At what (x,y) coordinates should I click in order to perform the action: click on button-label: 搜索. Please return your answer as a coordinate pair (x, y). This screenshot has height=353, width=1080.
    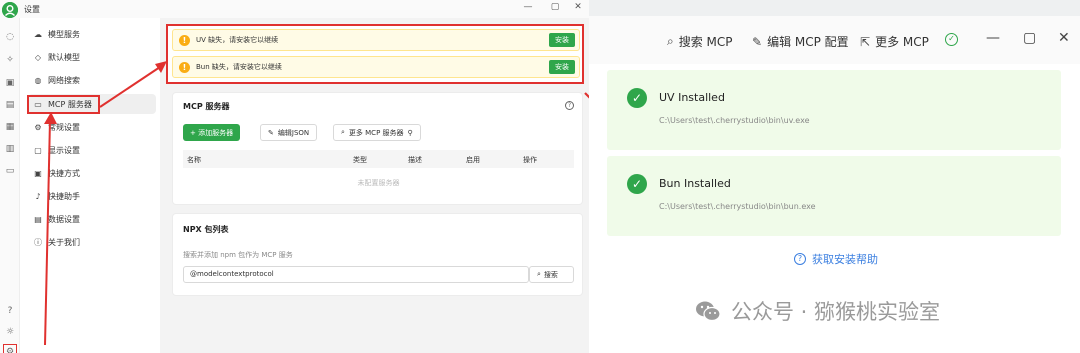
    Looking at the image, I should click on (550, 274).